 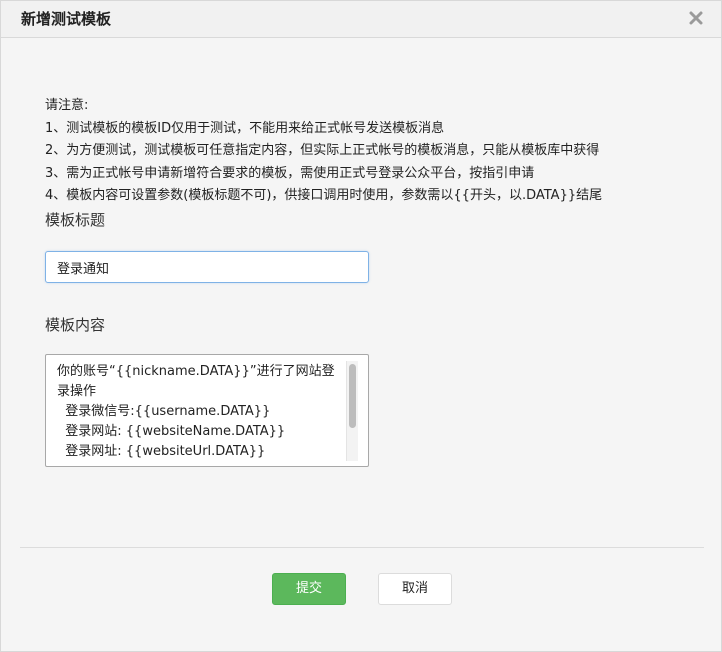 What do you see at coordinates (352, 396) in the screenshot?
I see `content-scrollbar-thumb` at bounding box center [352, 396].